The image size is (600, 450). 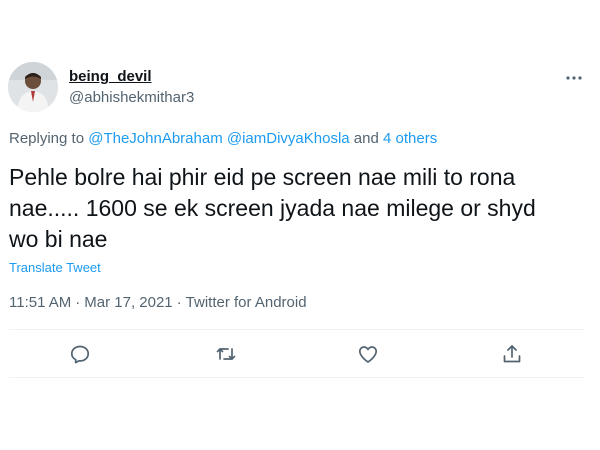 What do you see at coordinates (80, 354) in the screenshot?
I see `reply-icon` at bounding box center [80, 354].